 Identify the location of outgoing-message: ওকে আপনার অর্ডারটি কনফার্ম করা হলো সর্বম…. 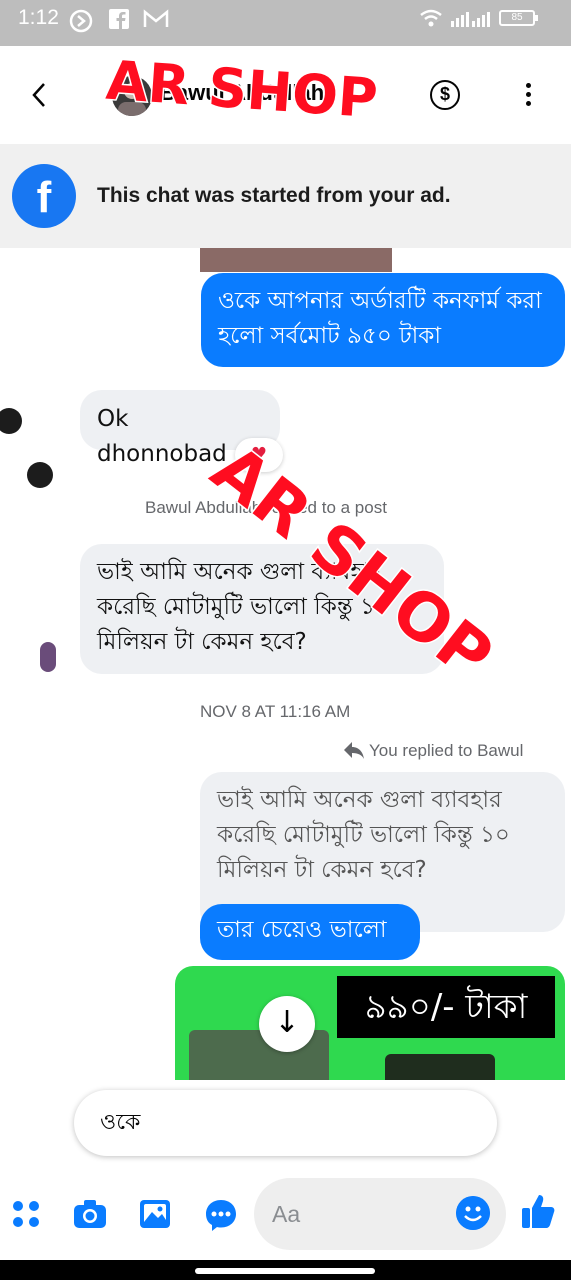
(383, 320).